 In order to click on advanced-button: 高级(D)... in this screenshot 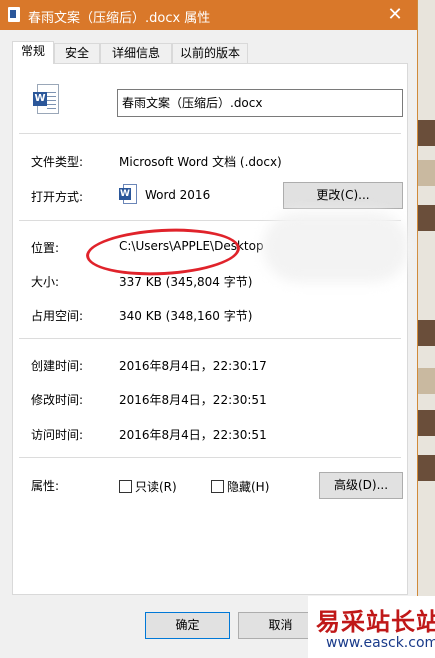, I will do `click(361, 485)`.